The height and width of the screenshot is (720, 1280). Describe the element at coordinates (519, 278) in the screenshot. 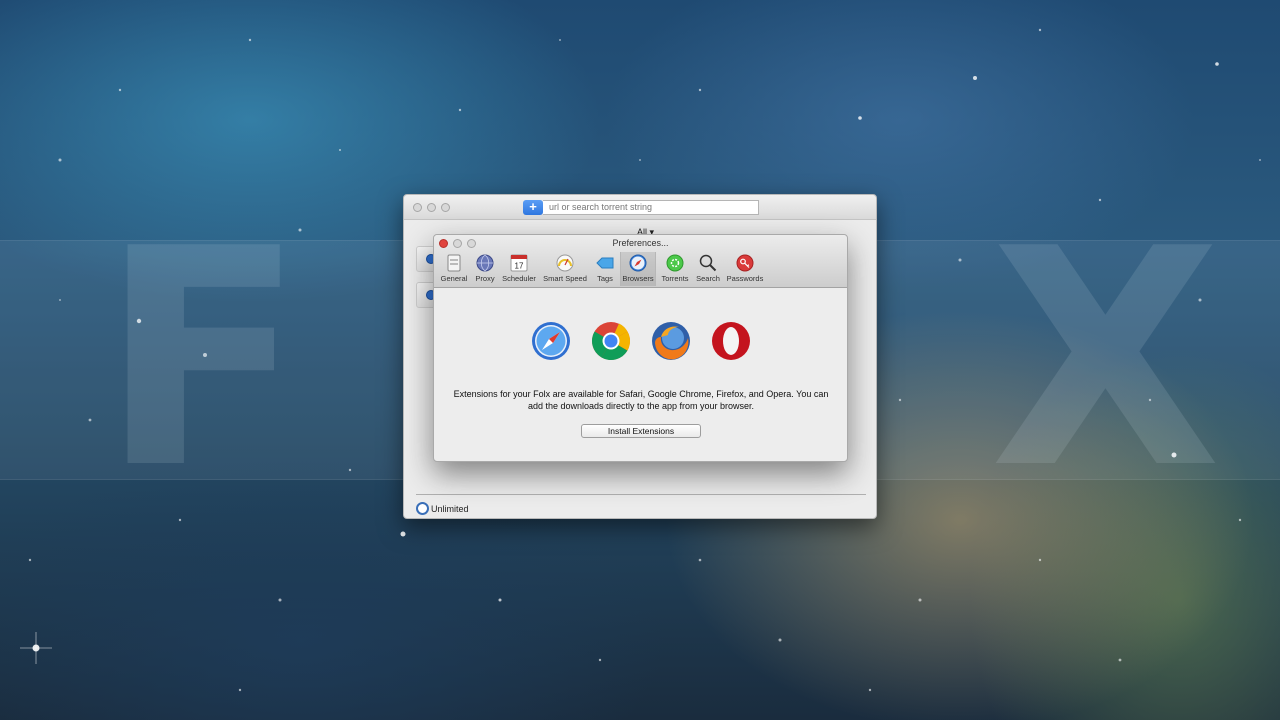

I see `tab-scheduler-label: Scheduler` at that location.